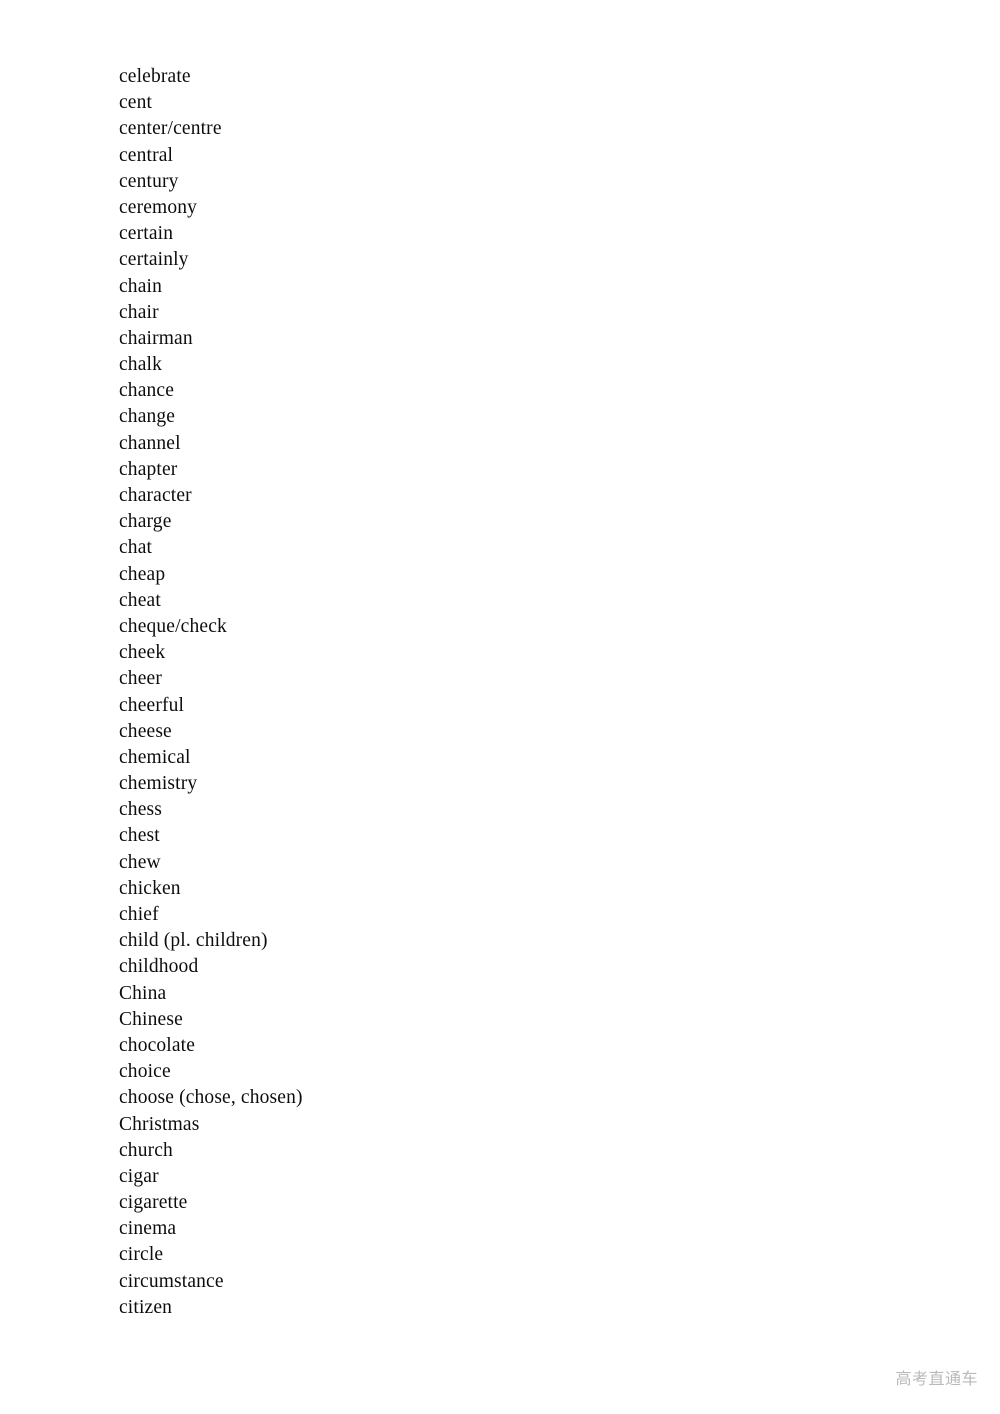  Describe the element at coordinates (141, 1255) in the screenshot. I see `word-list-item: circle` at that location.